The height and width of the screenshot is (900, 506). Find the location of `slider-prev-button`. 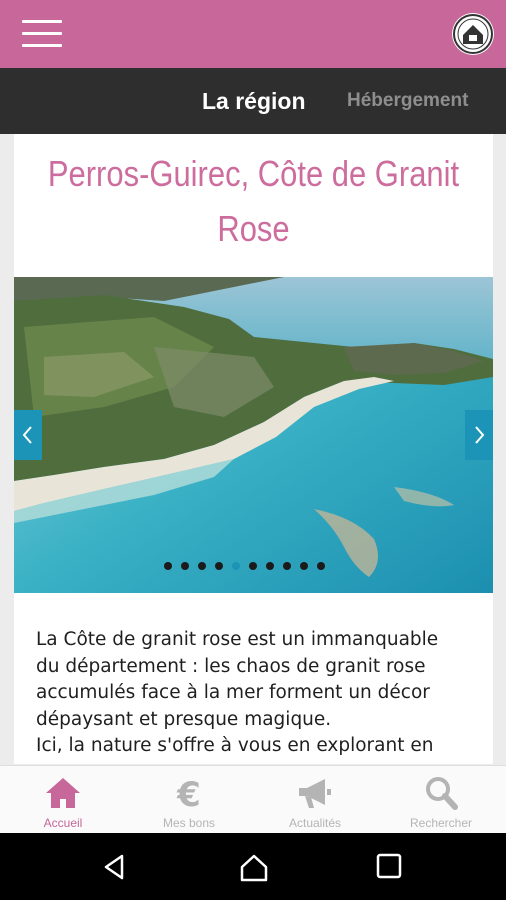

slider-prev-button is located at coordinates (28, 435).